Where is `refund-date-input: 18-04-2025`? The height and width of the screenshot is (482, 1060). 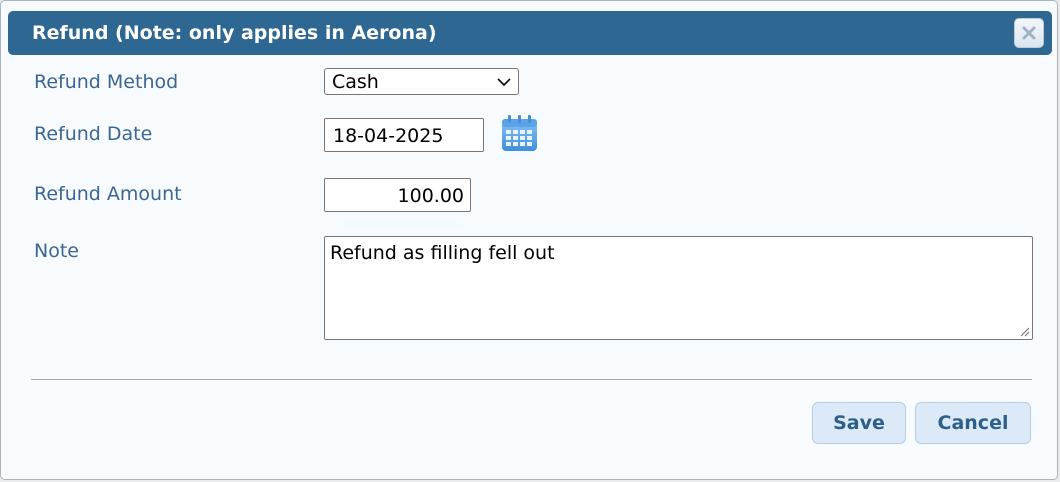 refund-date-input: 18-04-2025 is located at coordinates (404, 135).